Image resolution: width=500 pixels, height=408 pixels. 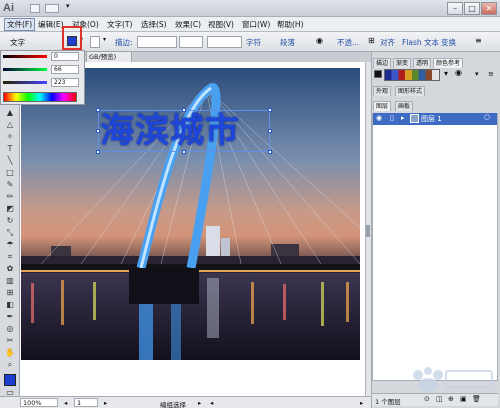 I want to click on line-tool-icon: ╲, so click(x=10, y=161).